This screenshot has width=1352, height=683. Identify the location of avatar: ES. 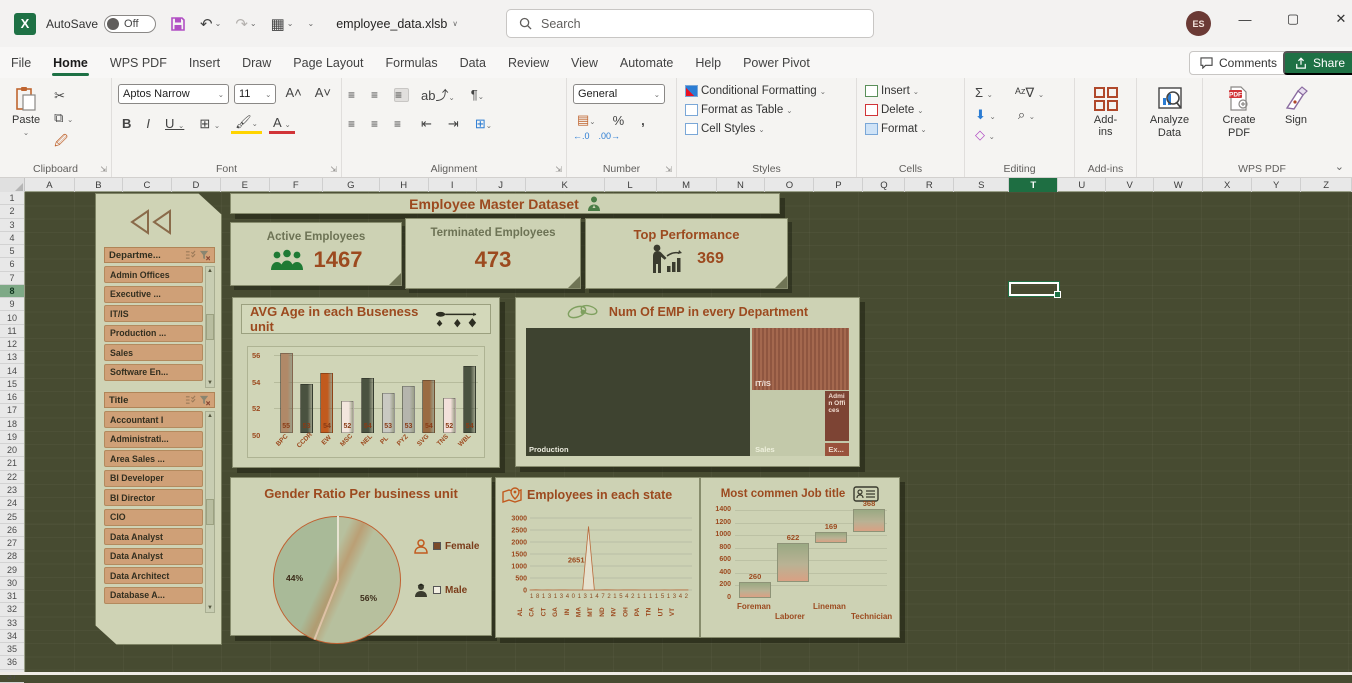
(1198, 23).